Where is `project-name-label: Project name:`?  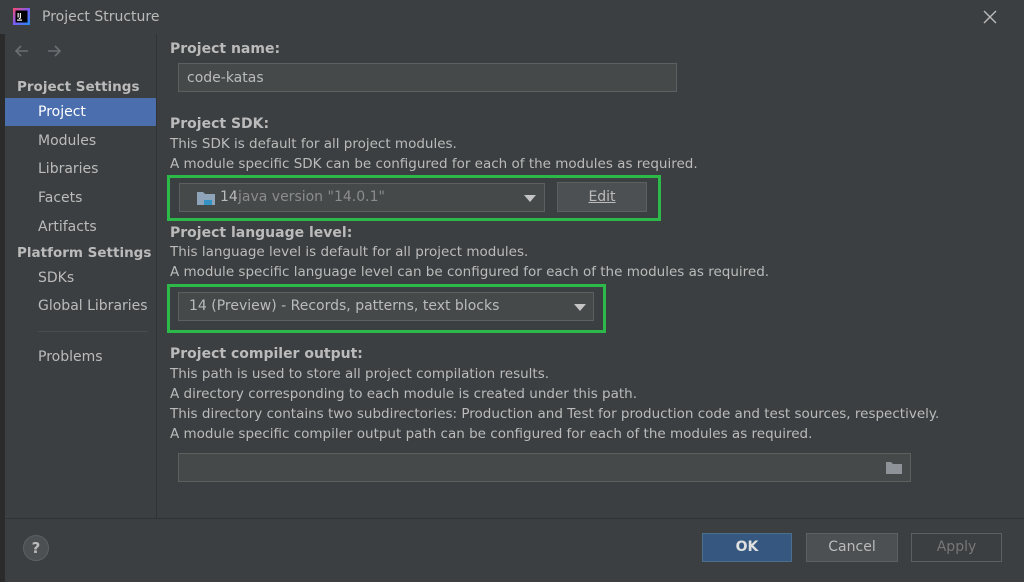
project-name-label: Project name: is located at coordinates (225, 49).